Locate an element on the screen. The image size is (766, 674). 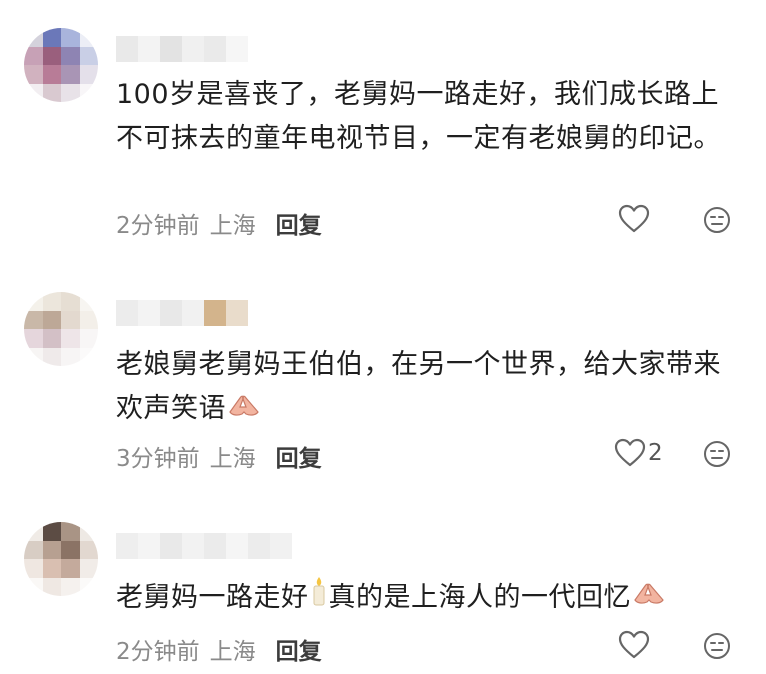
comment-meta: 3分钟前 上海 回复 is located at coordinates (219, 456).